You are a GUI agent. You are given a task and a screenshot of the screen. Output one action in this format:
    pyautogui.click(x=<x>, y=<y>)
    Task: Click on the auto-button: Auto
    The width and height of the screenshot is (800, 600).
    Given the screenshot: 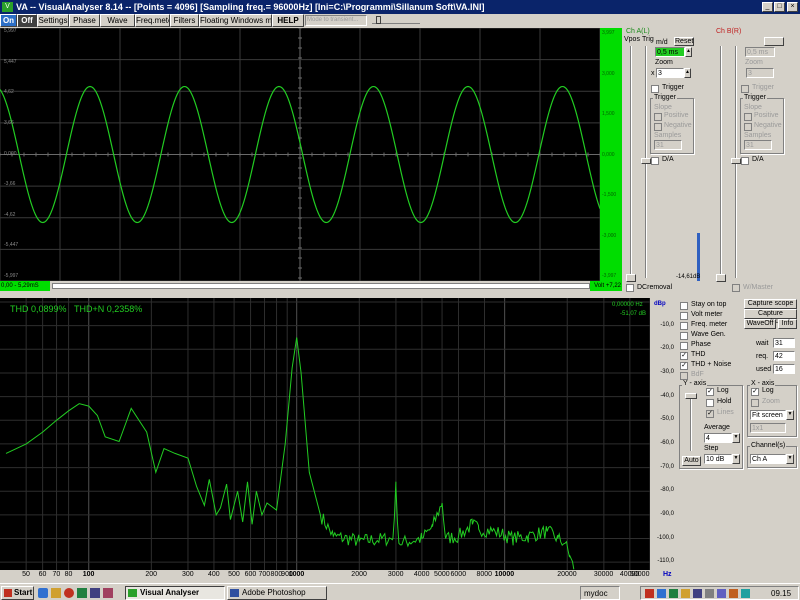 What is the action you would take?
    pyautogui.click(x=691, y=461)
    